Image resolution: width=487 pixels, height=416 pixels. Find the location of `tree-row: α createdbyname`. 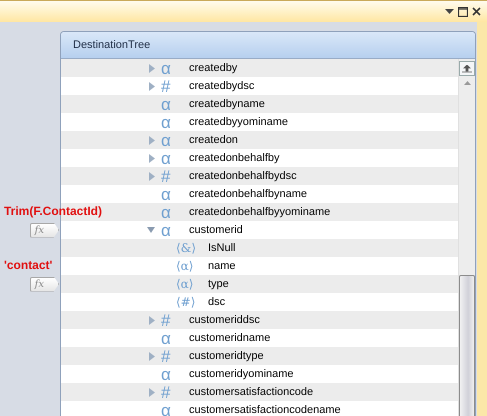

tree-row: α createdbyname is located at coordinates (299, 104).